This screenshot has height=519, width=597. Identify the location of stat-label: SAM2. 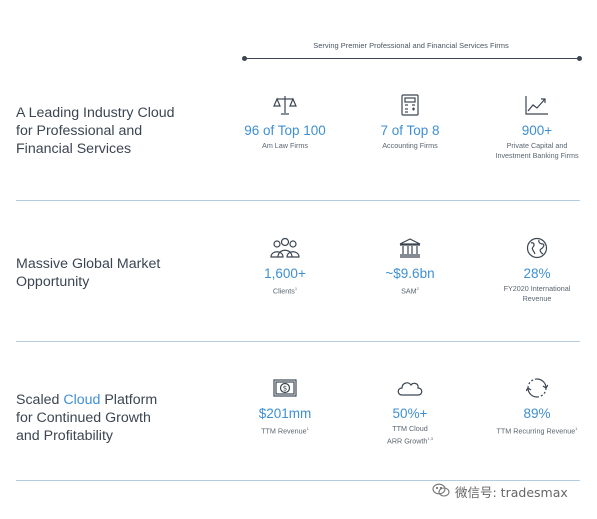
(410, 291).